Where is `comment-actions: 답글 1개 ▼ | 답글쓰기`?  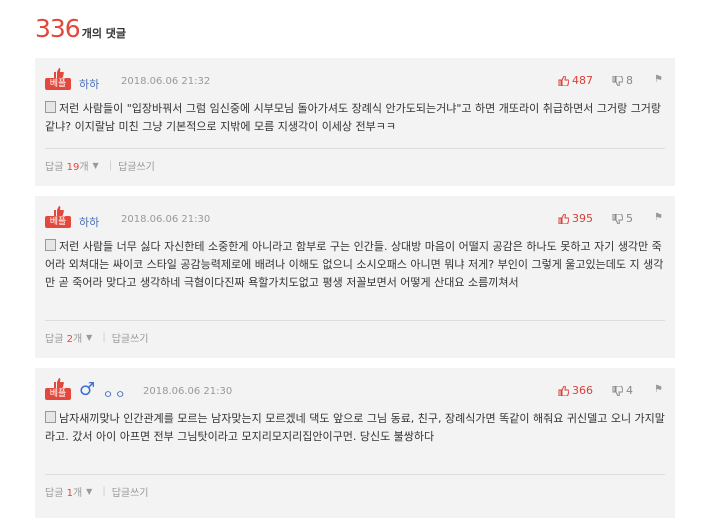 comment-actions: 답글 1개 ▼ | 답글쓰기 is located at coordinates (97, 491).